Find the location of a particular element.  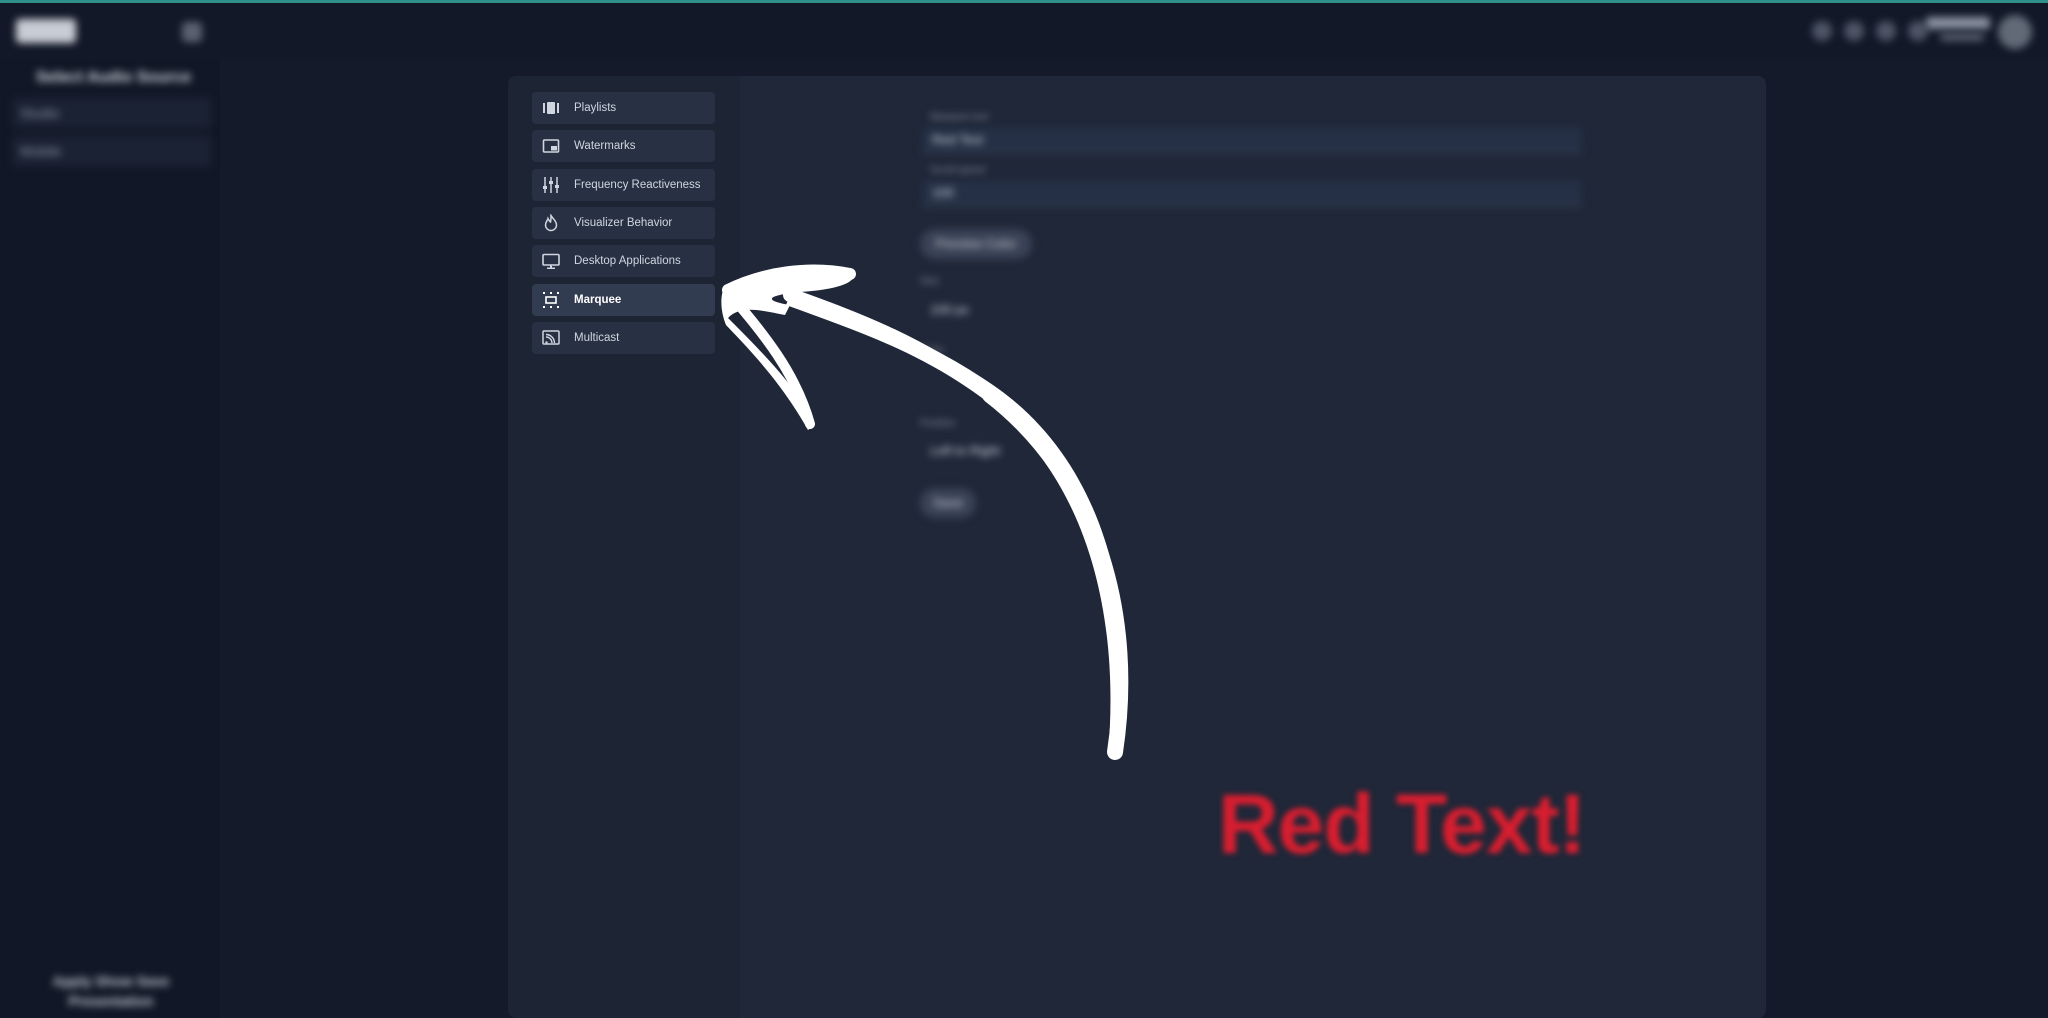

menu-item-label: Desktop Applications is located at coordinates (627, 261).